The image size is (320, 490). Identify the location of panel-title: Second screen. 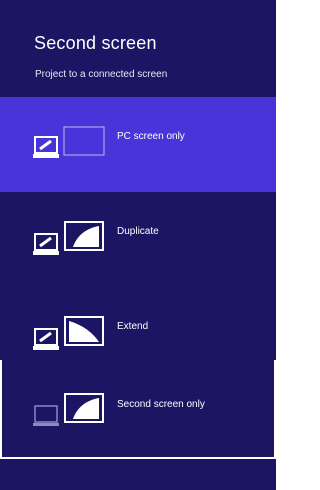
(95, 43).